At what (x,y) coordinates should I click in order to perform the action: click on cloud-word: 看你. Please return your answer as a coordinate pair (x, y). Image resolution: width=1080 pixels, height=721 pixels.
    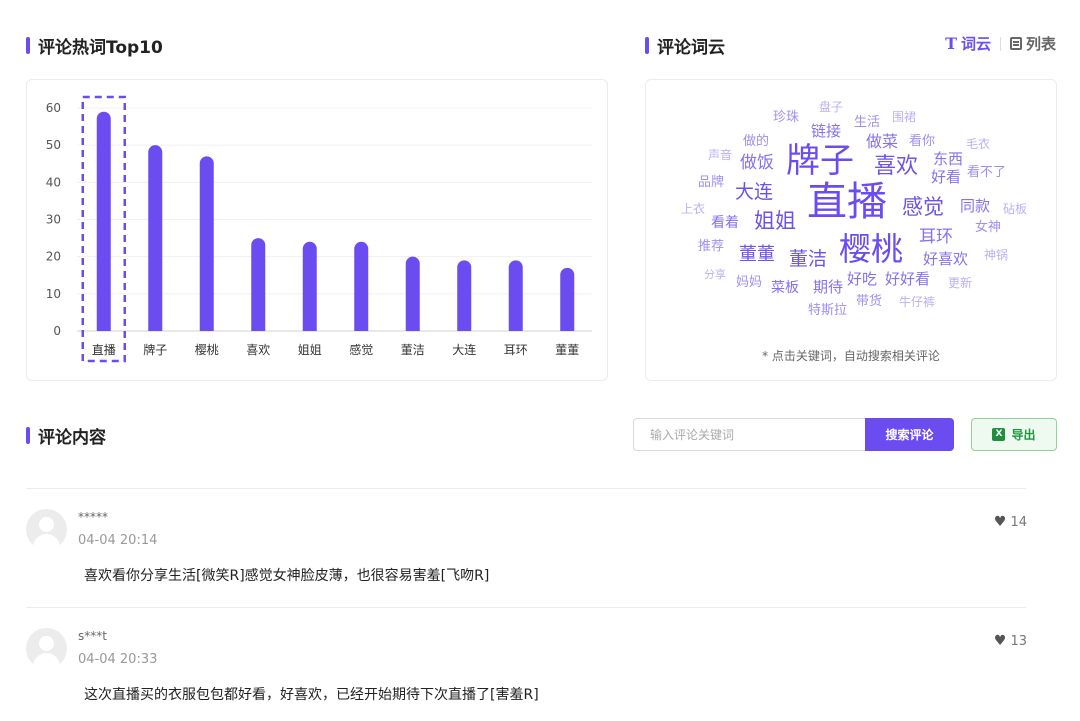
    Looking at the image, I should click on (922, 141).